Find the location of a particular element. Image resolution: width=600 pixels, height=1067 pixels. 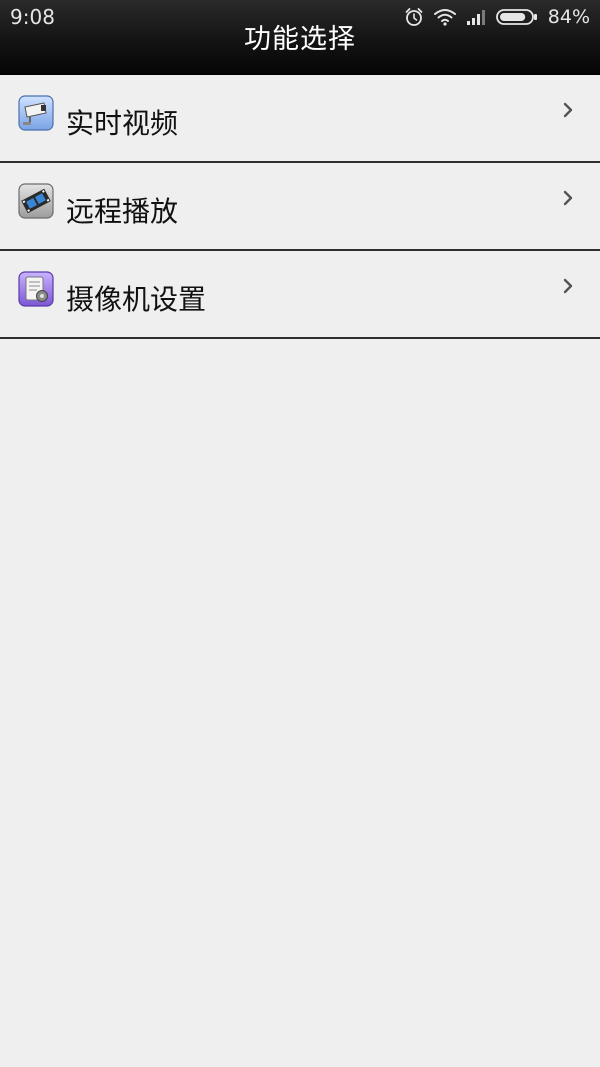

signal-strength-icon is located at coordinates (476, 17).